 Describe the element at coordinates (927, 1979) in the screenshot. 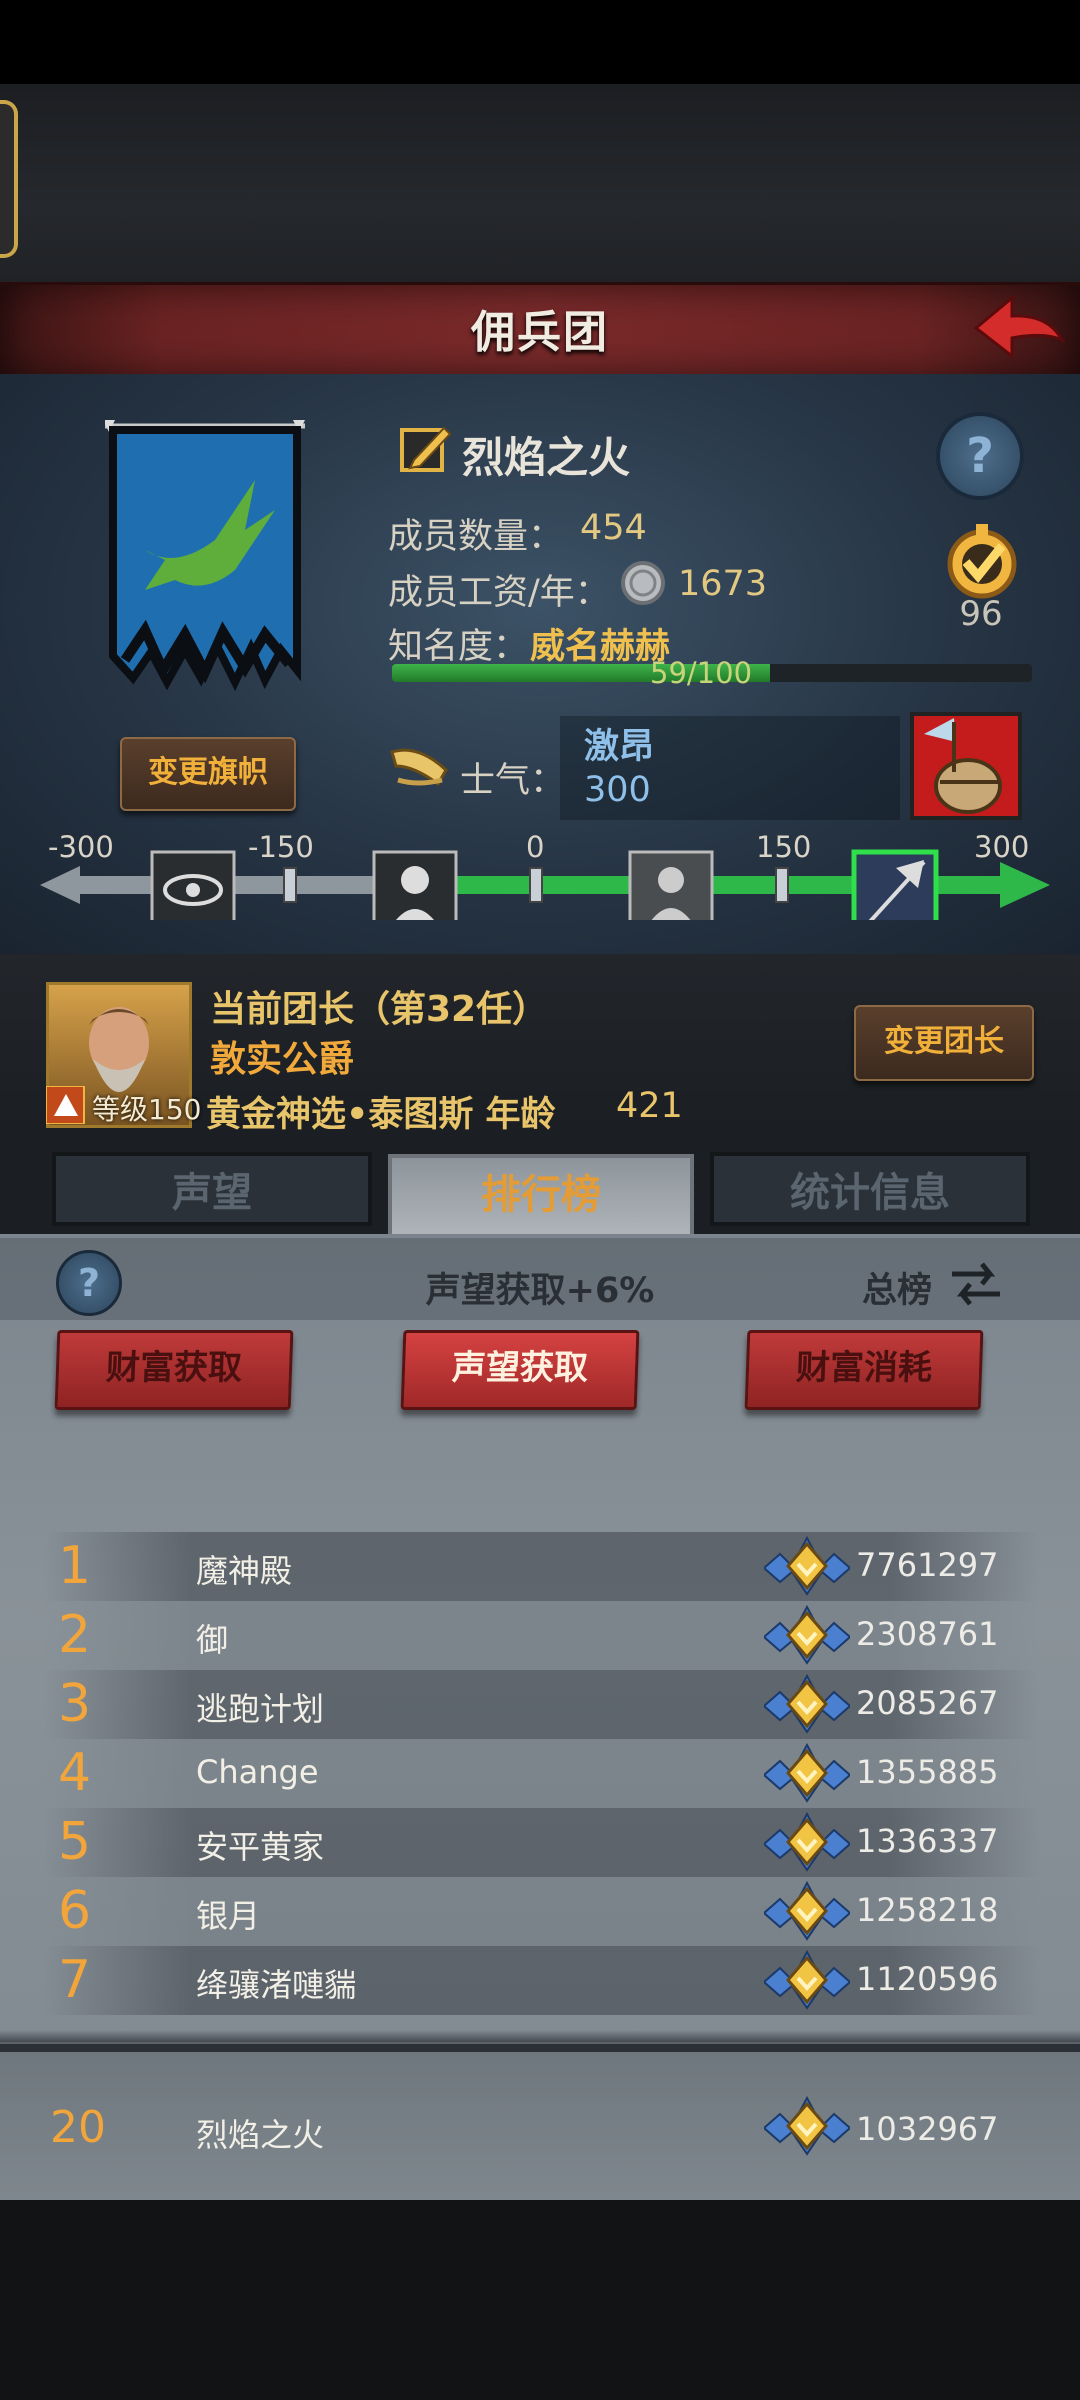

I see `score-cell: 1120596` at that location.